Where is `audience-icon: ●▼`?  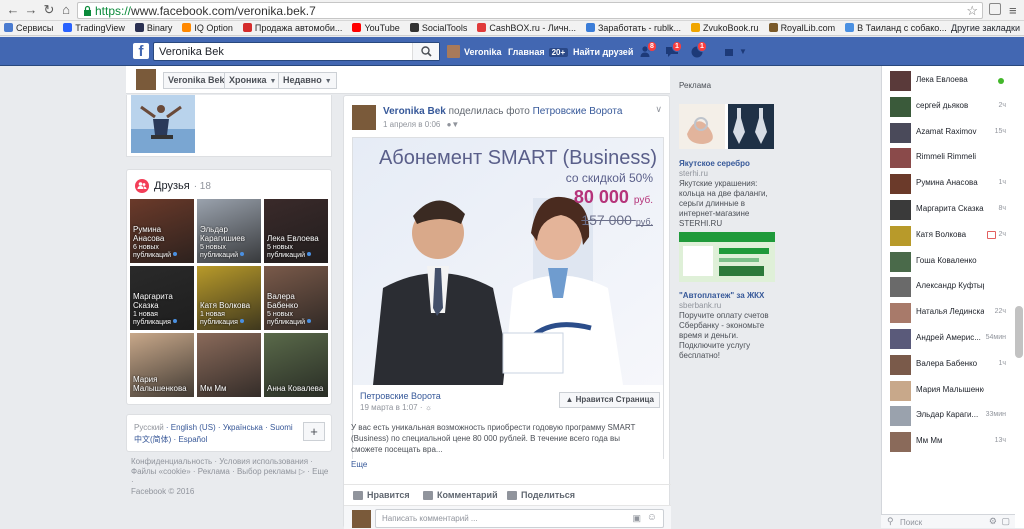 audience-icon: ●▼ is located at coordinates (453, 124).